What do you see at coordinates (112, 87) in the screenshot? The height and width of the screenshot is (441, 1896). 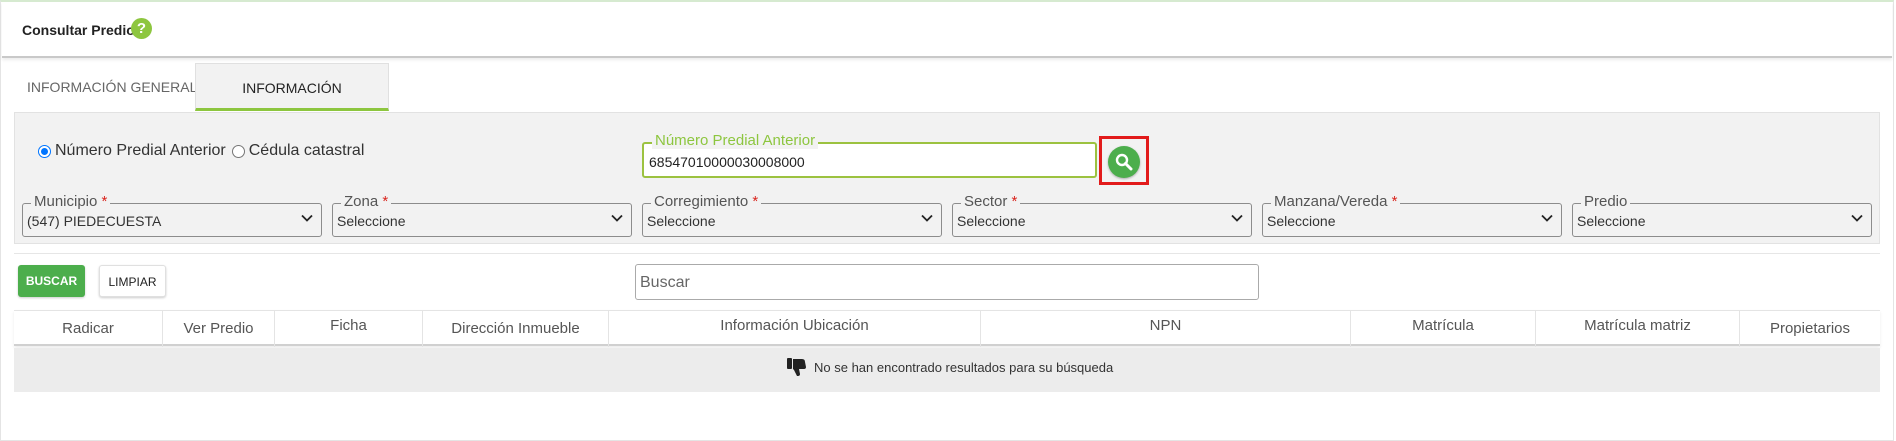 I see `tab-informacion-general: INFORMACIÓN GENERAL` at bounding box center [112, 87].